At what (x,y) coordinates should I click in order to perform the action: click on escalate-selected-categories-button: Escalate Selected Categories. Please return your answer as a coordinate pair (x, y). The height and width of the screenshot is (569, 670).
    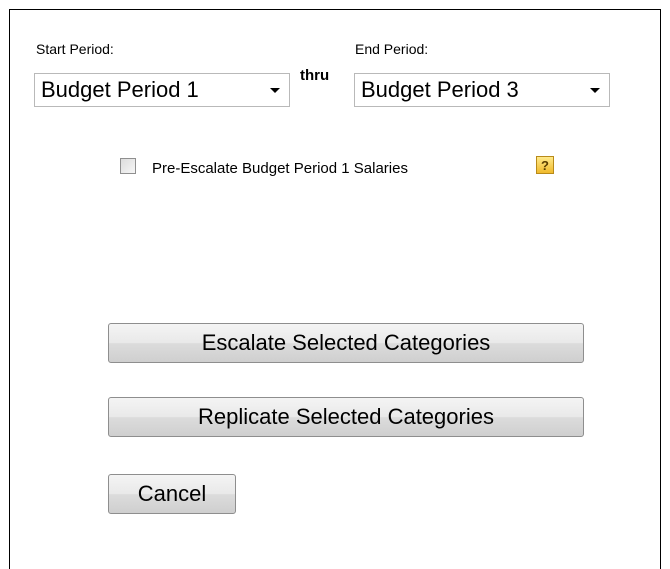
    Looking at the image, I should click on (346, 343).